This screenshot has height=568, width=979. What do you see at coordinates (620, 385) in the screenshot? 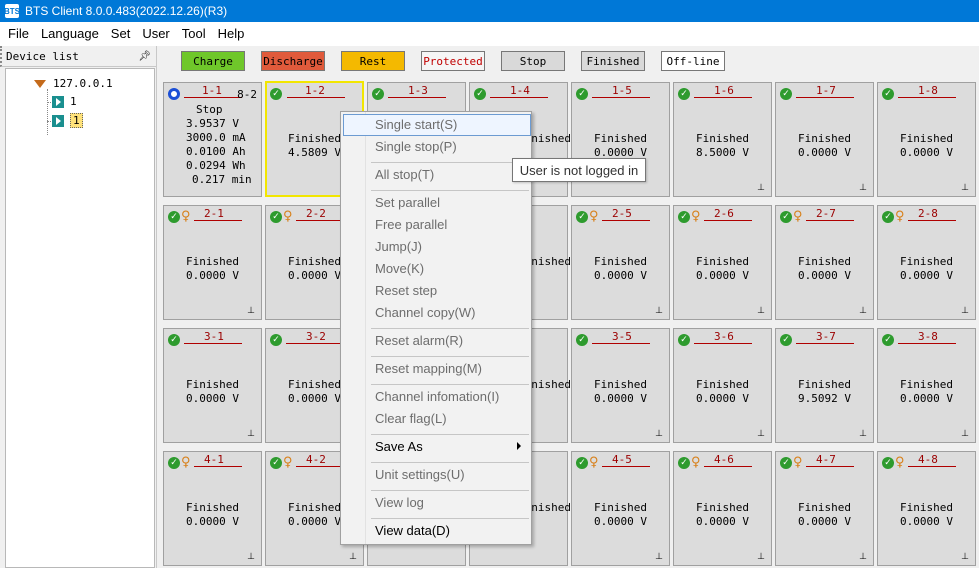
I see `channel-cell-3-5: ✓ 3-5 Finished 0.0000 V ⊥` at bounding box center [620, 385].